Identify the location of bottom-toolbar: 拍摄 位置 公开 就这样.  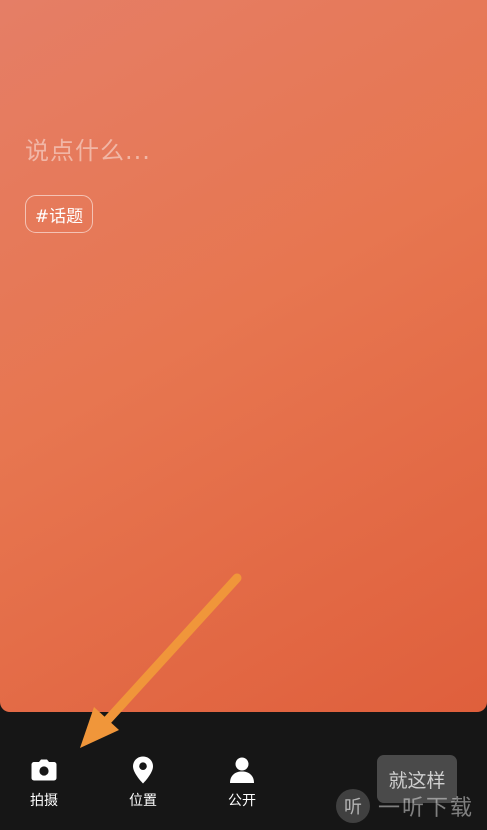
(243, 771).